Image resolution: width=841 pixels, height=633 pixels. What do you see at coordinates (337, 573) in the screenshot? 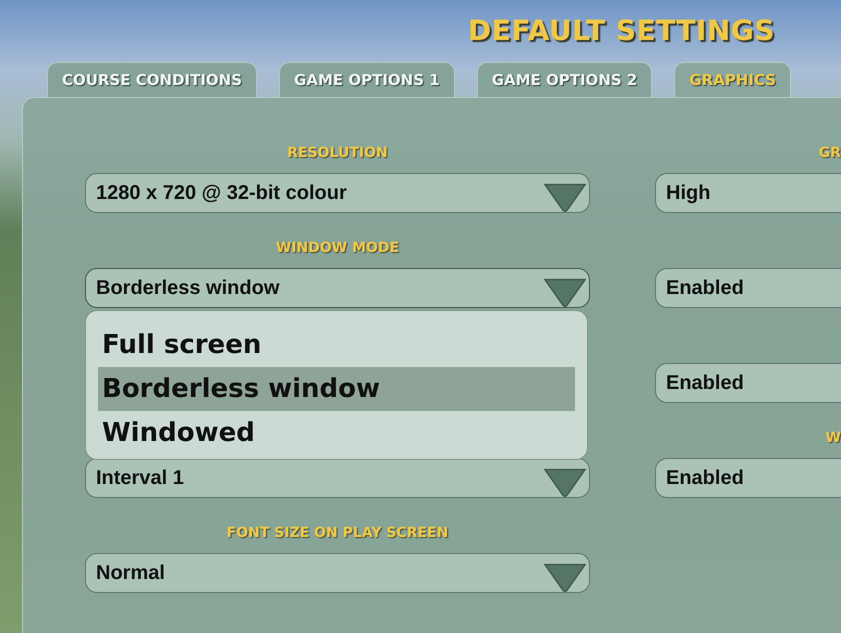
I see `dropdown-field: Normal` at bounding box center [337, 573].